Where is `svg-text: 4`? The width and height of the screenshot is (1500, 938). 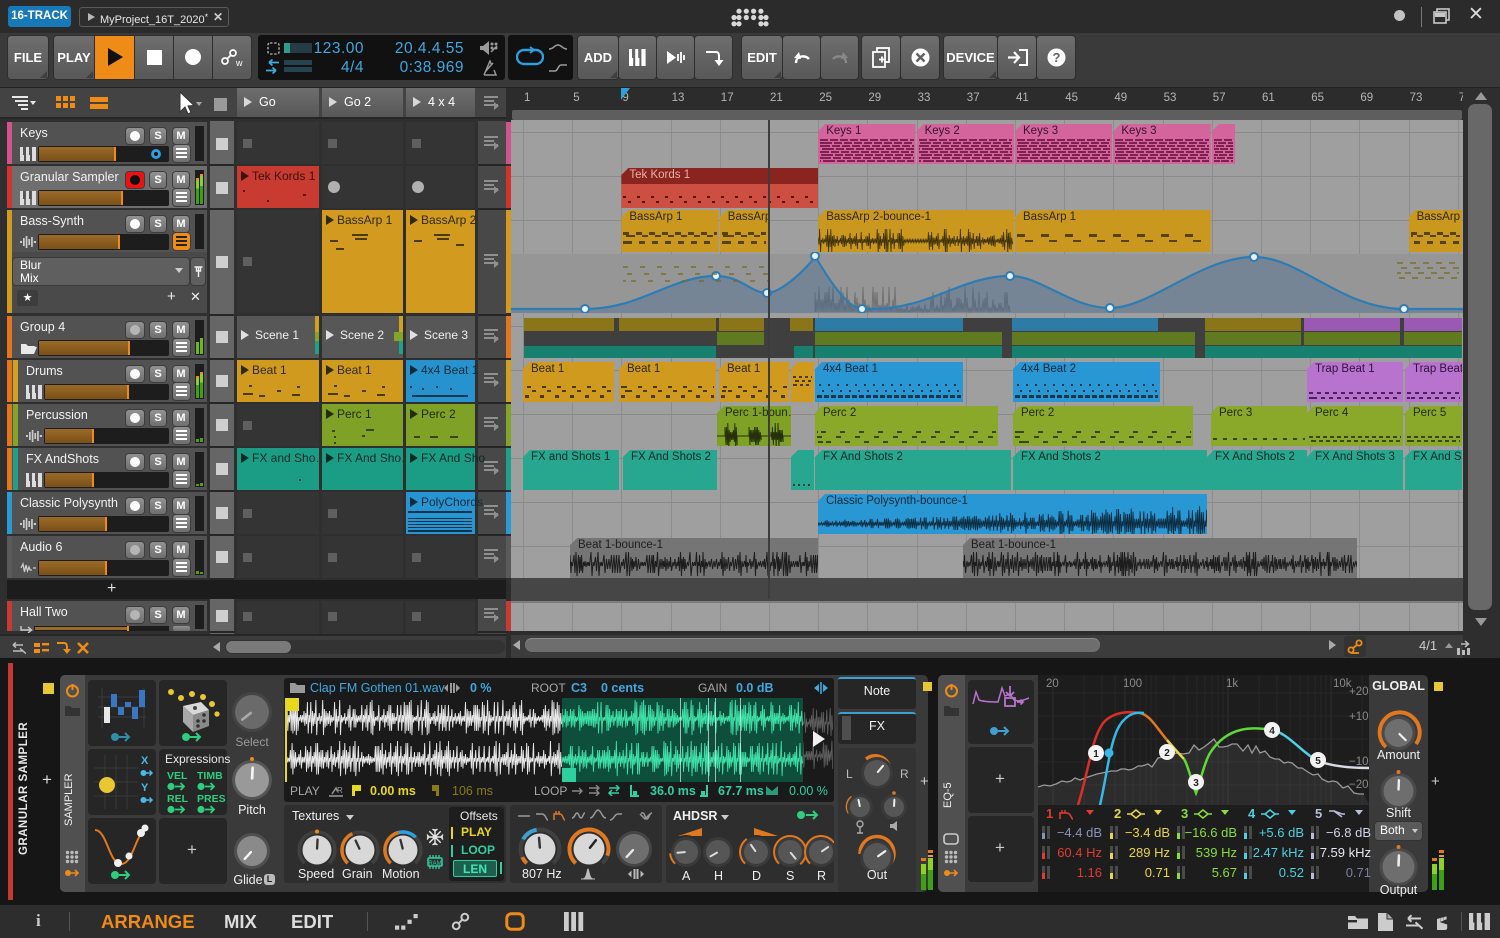 svg-text: 4 is located at coordinates (1272, 731).